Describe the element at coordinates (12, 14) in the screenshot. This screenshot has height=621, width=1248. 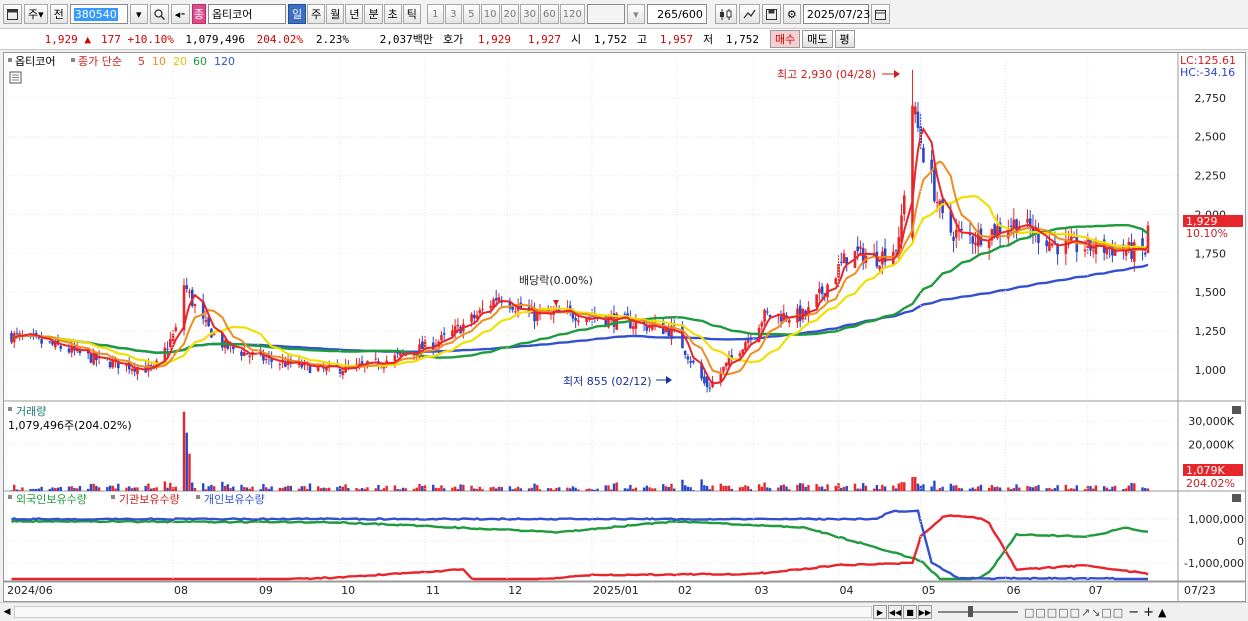
I see `window-menu-icon` at that location.